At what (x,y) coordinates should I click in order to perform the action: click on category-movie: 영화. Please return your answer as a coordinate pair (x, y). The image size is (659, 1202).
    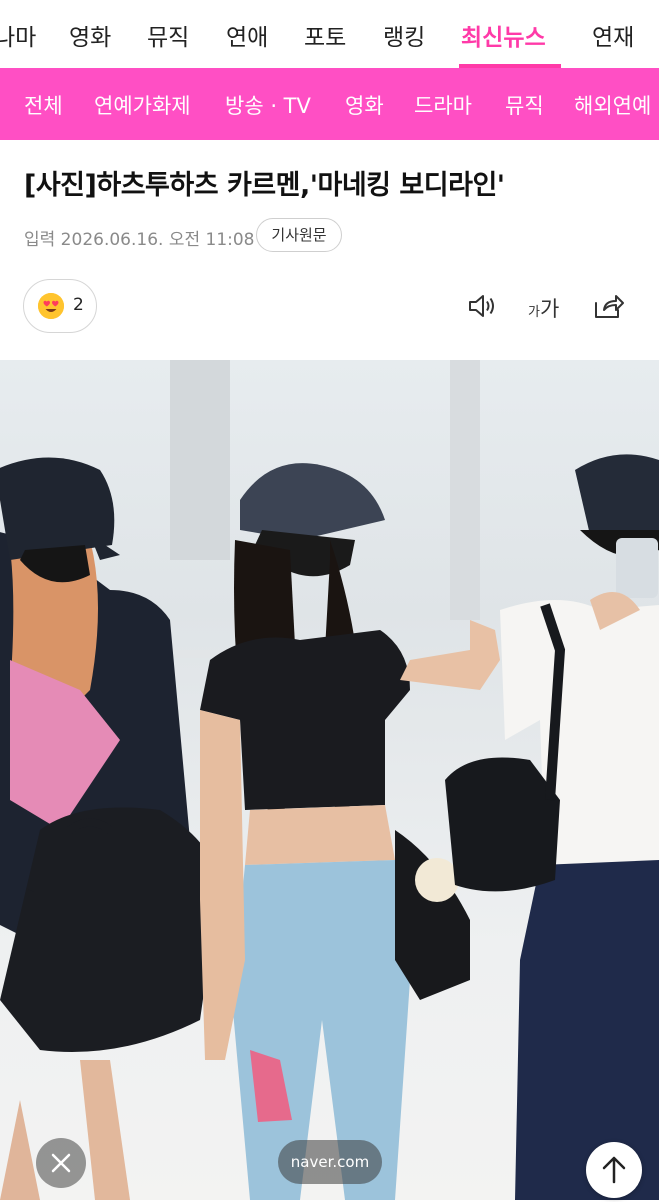
    Looking at the image, I should click on (364, 105).